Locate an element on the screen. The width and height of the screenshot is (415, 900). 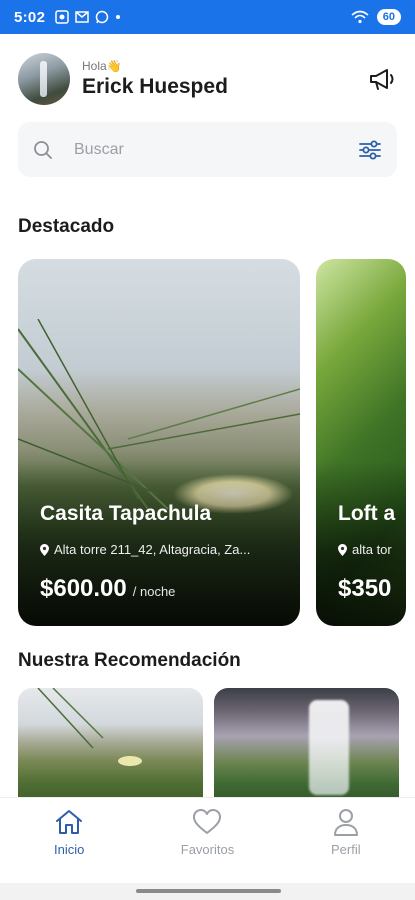
filter-button is located at coordinates (370, 150).